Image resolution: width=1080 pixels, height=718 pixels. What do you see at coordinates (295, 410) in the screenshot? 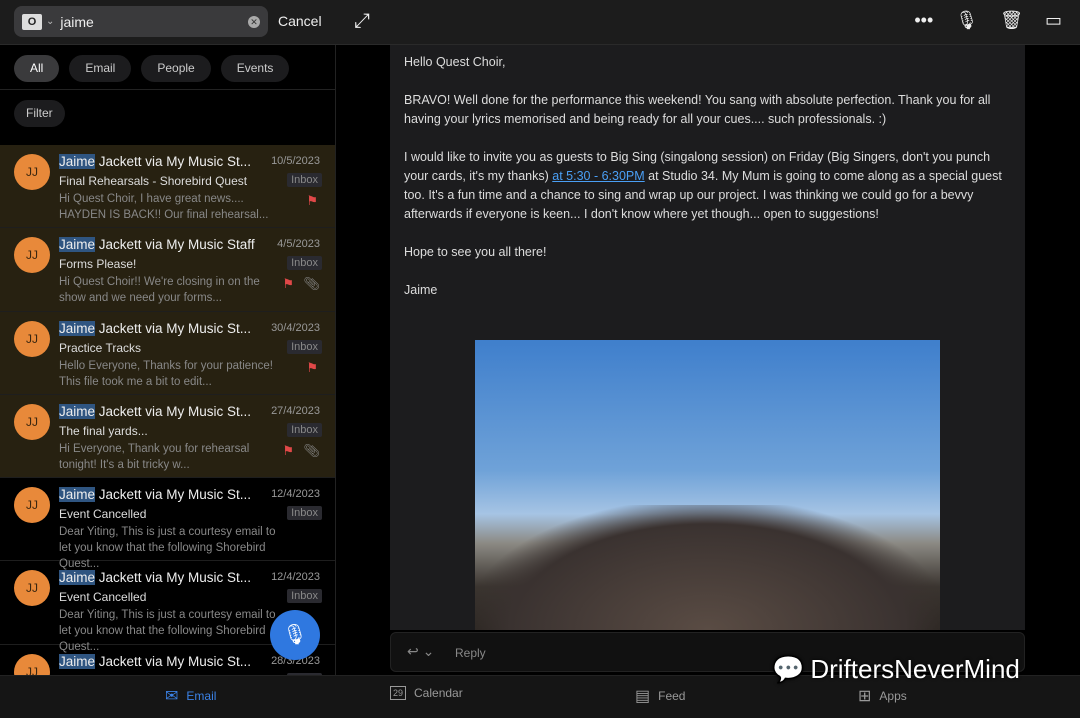
I see `date: 27/4/2023` at bounding box center [295, 410].